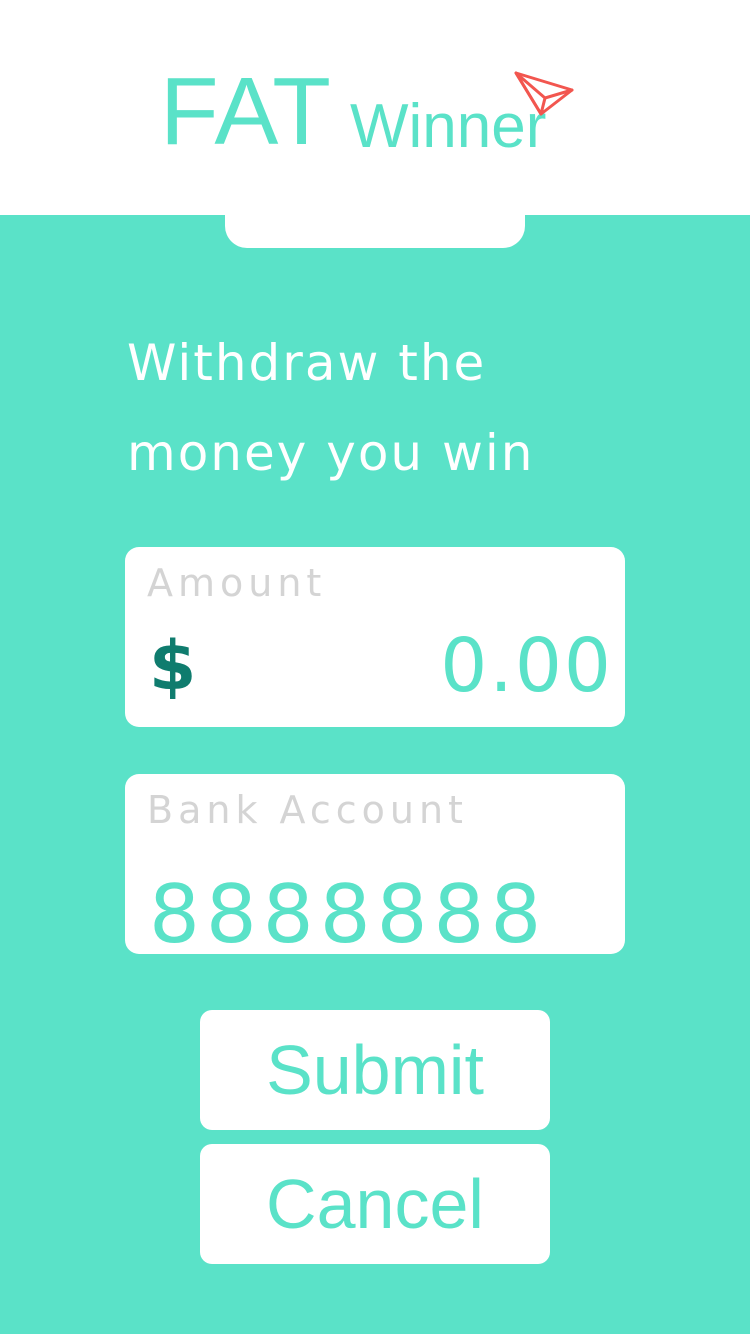  Describe the element at coordinates (379, 915) in the screenshot. I see `bank-account-input` at that location.